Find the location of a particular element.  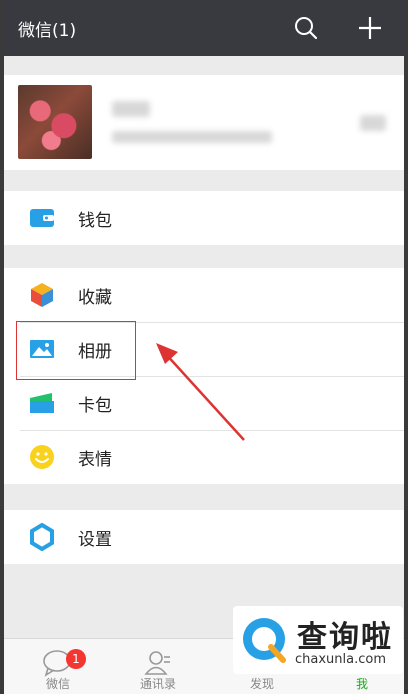

menu-item-favorites: 收藏 is located at coordinates (204, 295).